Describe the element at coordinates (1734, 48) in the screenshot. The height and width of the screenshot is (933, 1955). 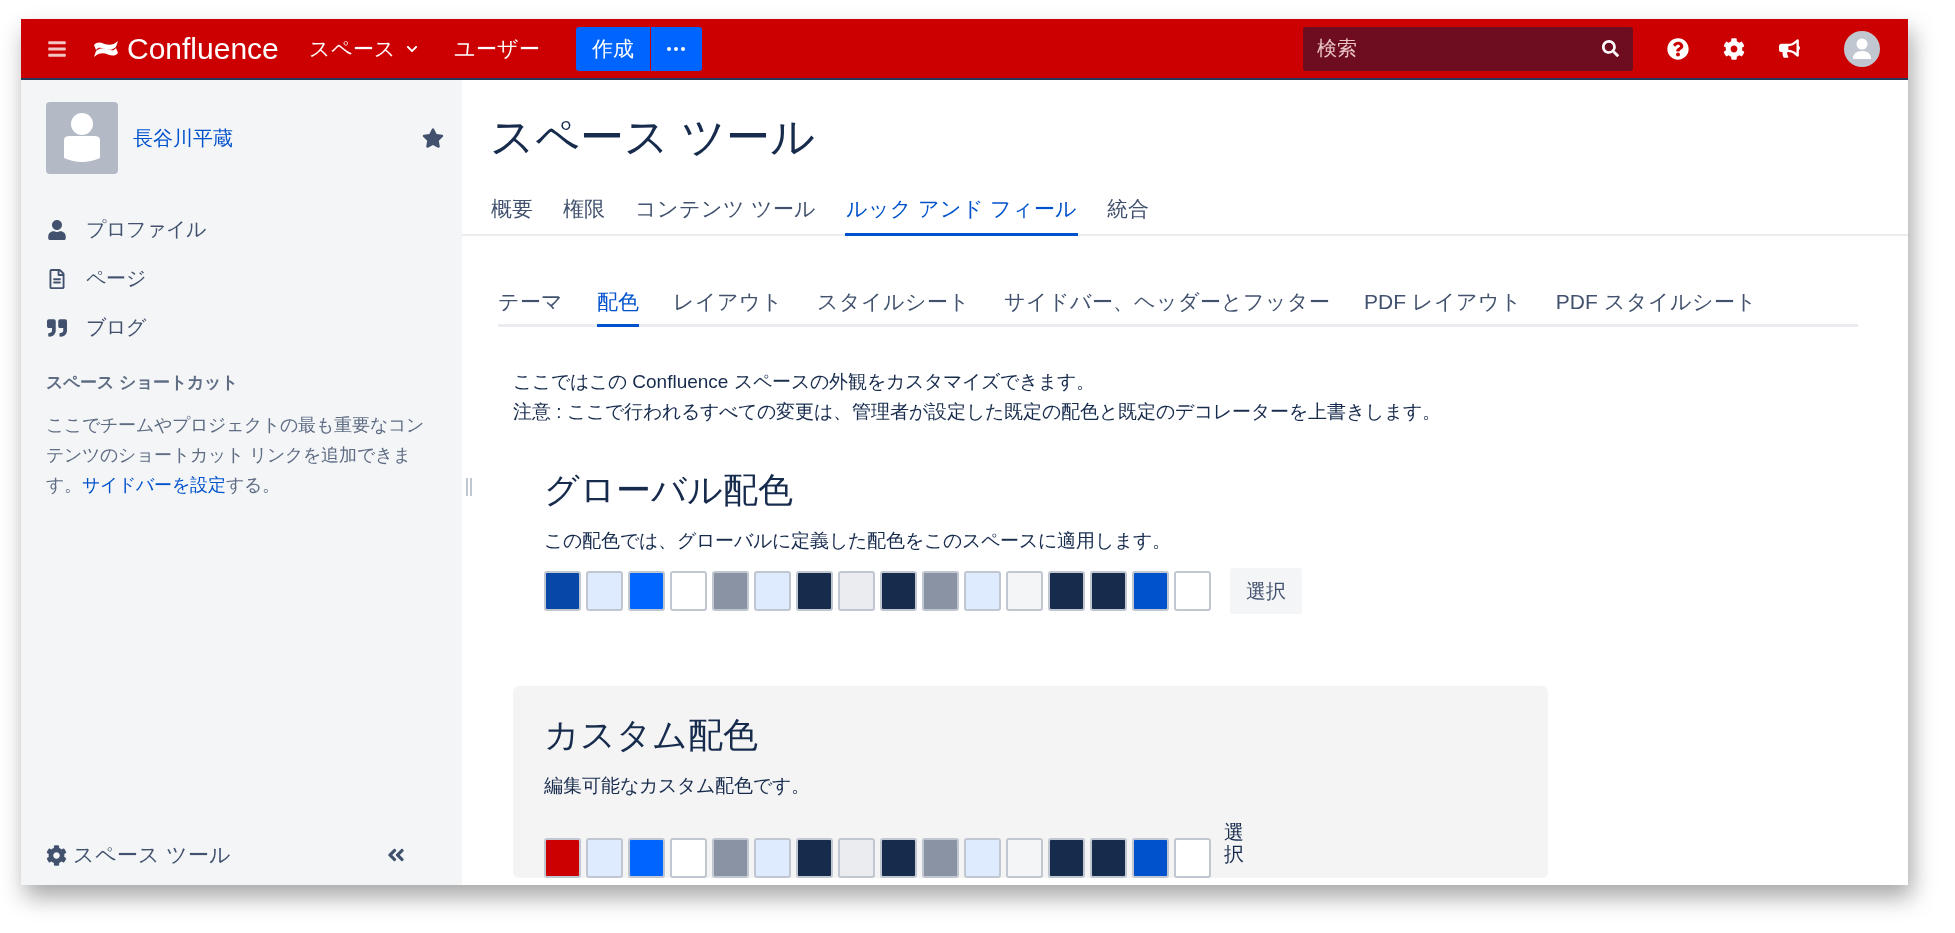
I see `settings-icon` at that location.